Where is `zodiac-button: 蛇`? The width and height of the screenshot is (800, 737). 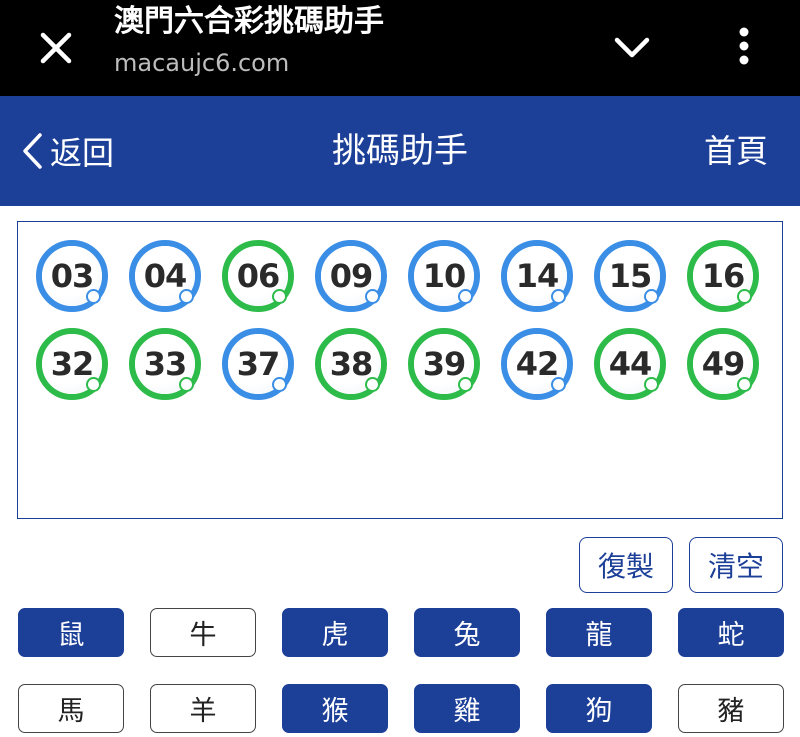 zodiac-button: 蛇 is located at coordinates (731, 632).